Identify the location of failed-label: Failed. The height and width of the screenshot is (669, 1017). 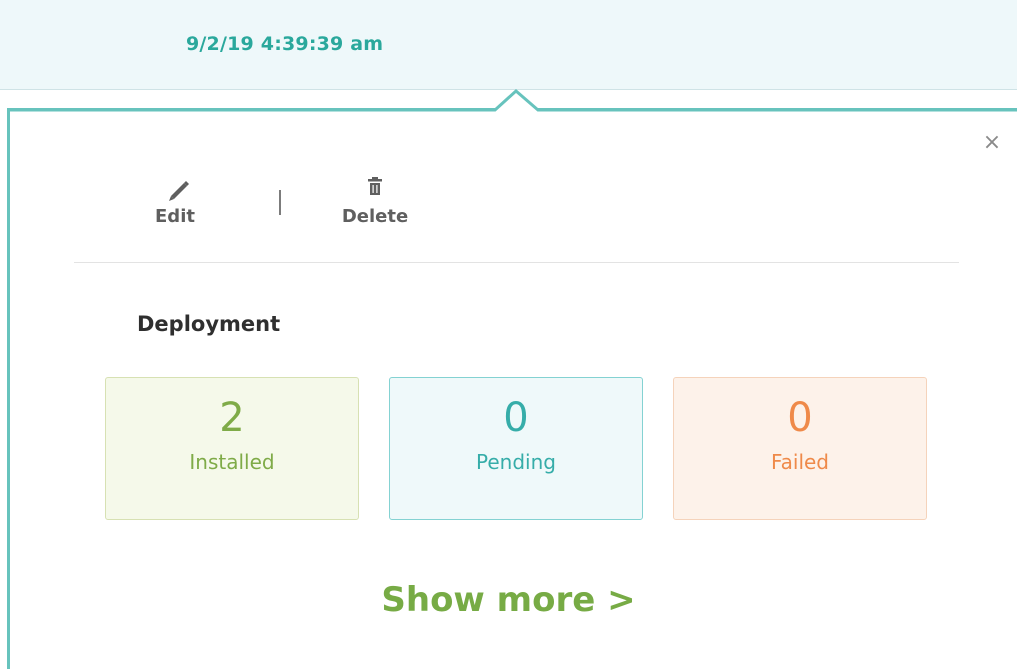
(800, 462).